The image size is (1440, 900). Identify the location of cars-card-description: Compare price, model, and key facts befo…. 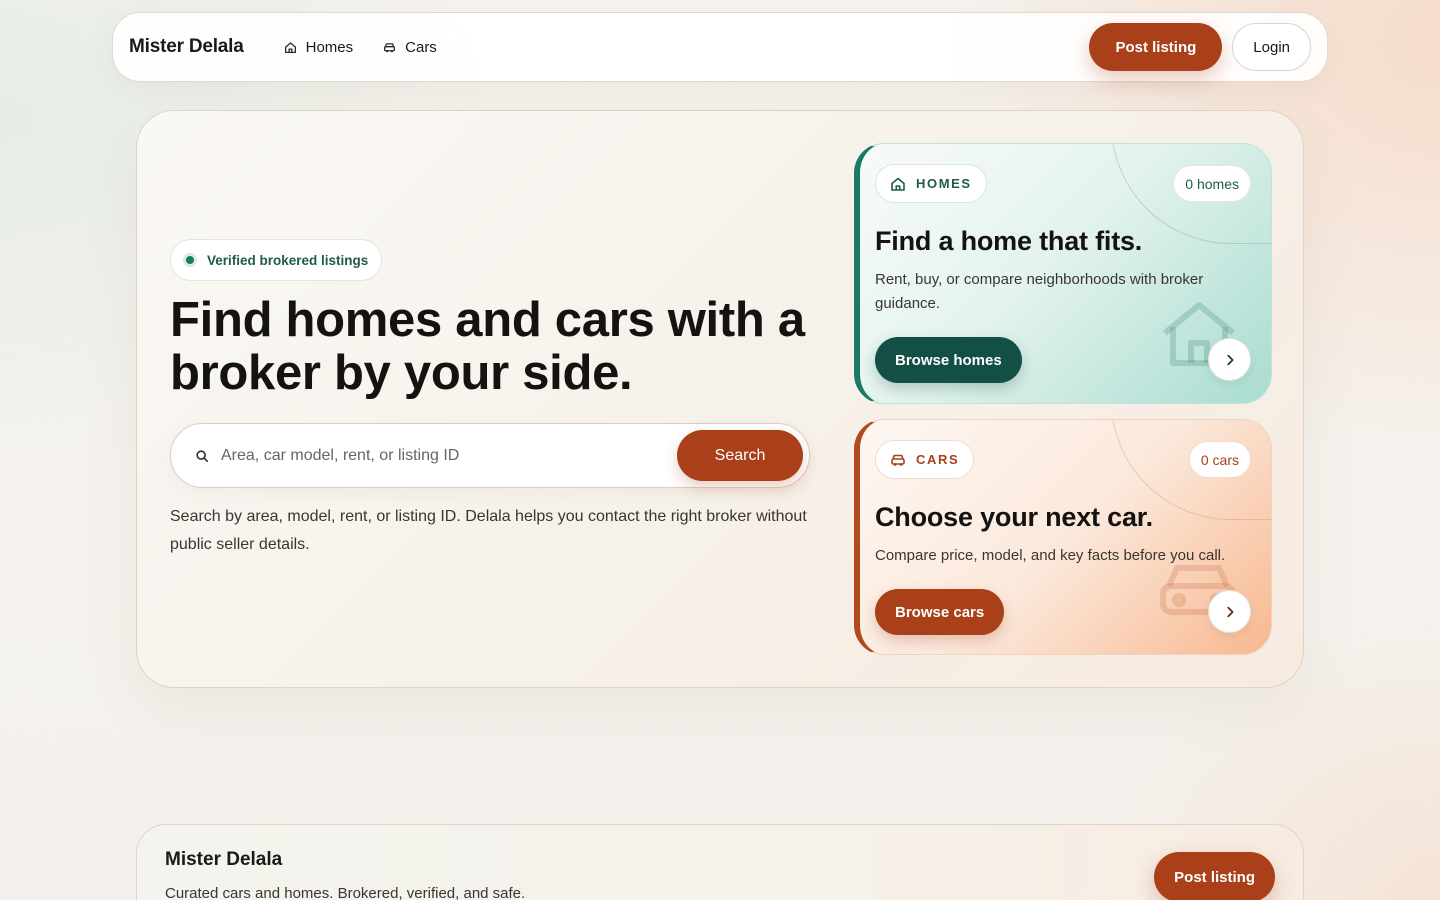
(1050, 555).